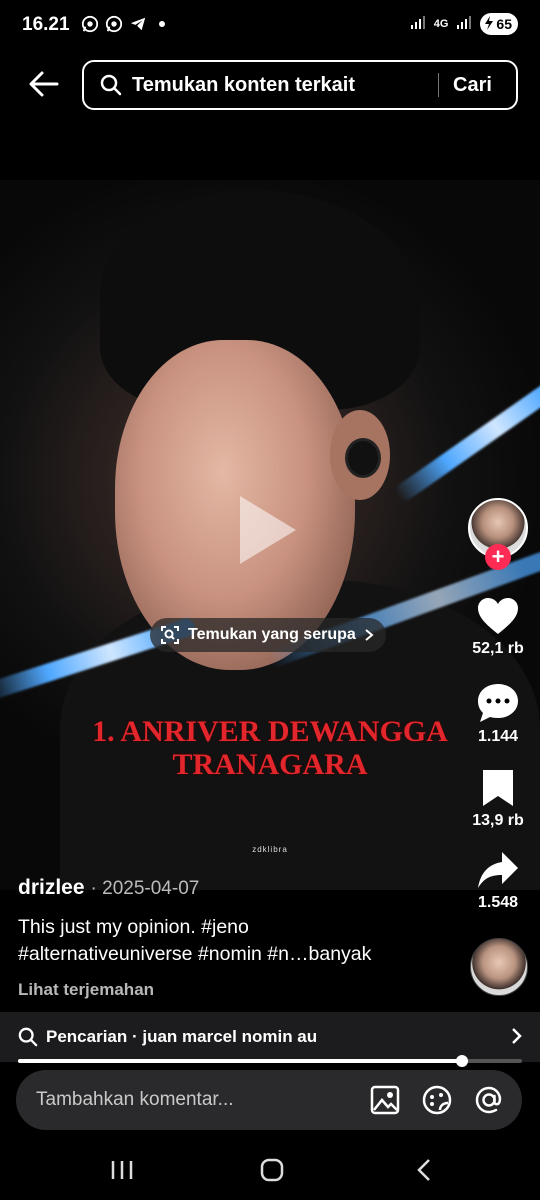  What do you see at coordinates (499, 967) in the screenshot?
I see `music-sound-avatar` at bounding box center [499, 967].